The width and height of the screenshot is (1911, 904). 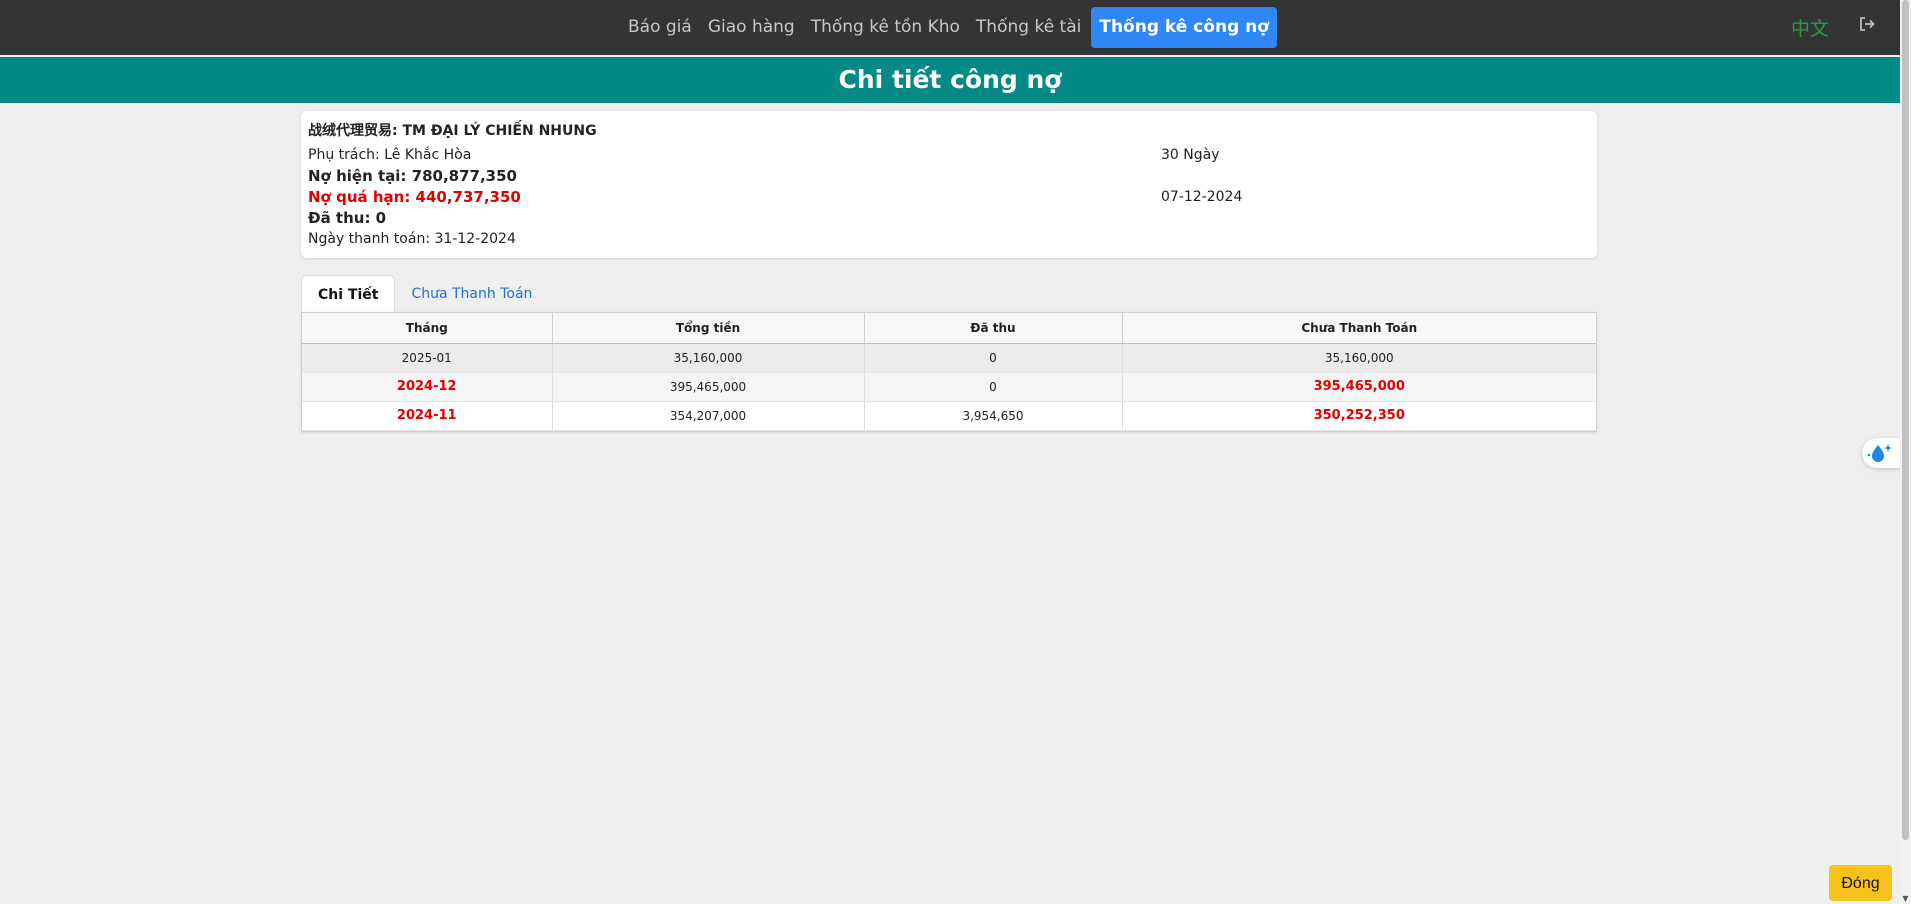 I want to click on table-row: 2025-01 35,160,000 0 35,160,000, so click(x=949, y=358).